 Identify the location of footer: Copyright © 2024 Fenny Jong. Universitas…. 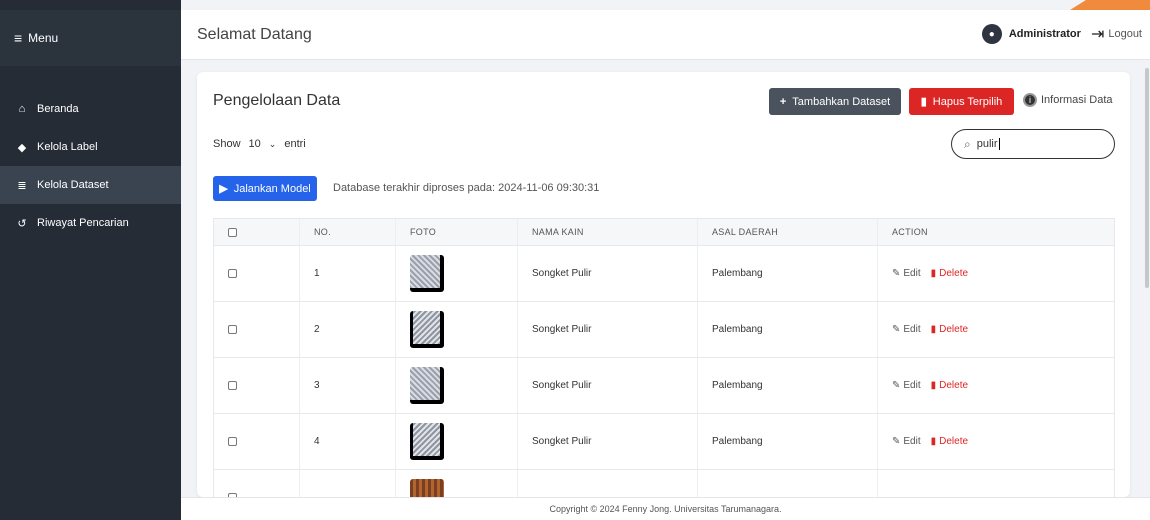
(665, 508).